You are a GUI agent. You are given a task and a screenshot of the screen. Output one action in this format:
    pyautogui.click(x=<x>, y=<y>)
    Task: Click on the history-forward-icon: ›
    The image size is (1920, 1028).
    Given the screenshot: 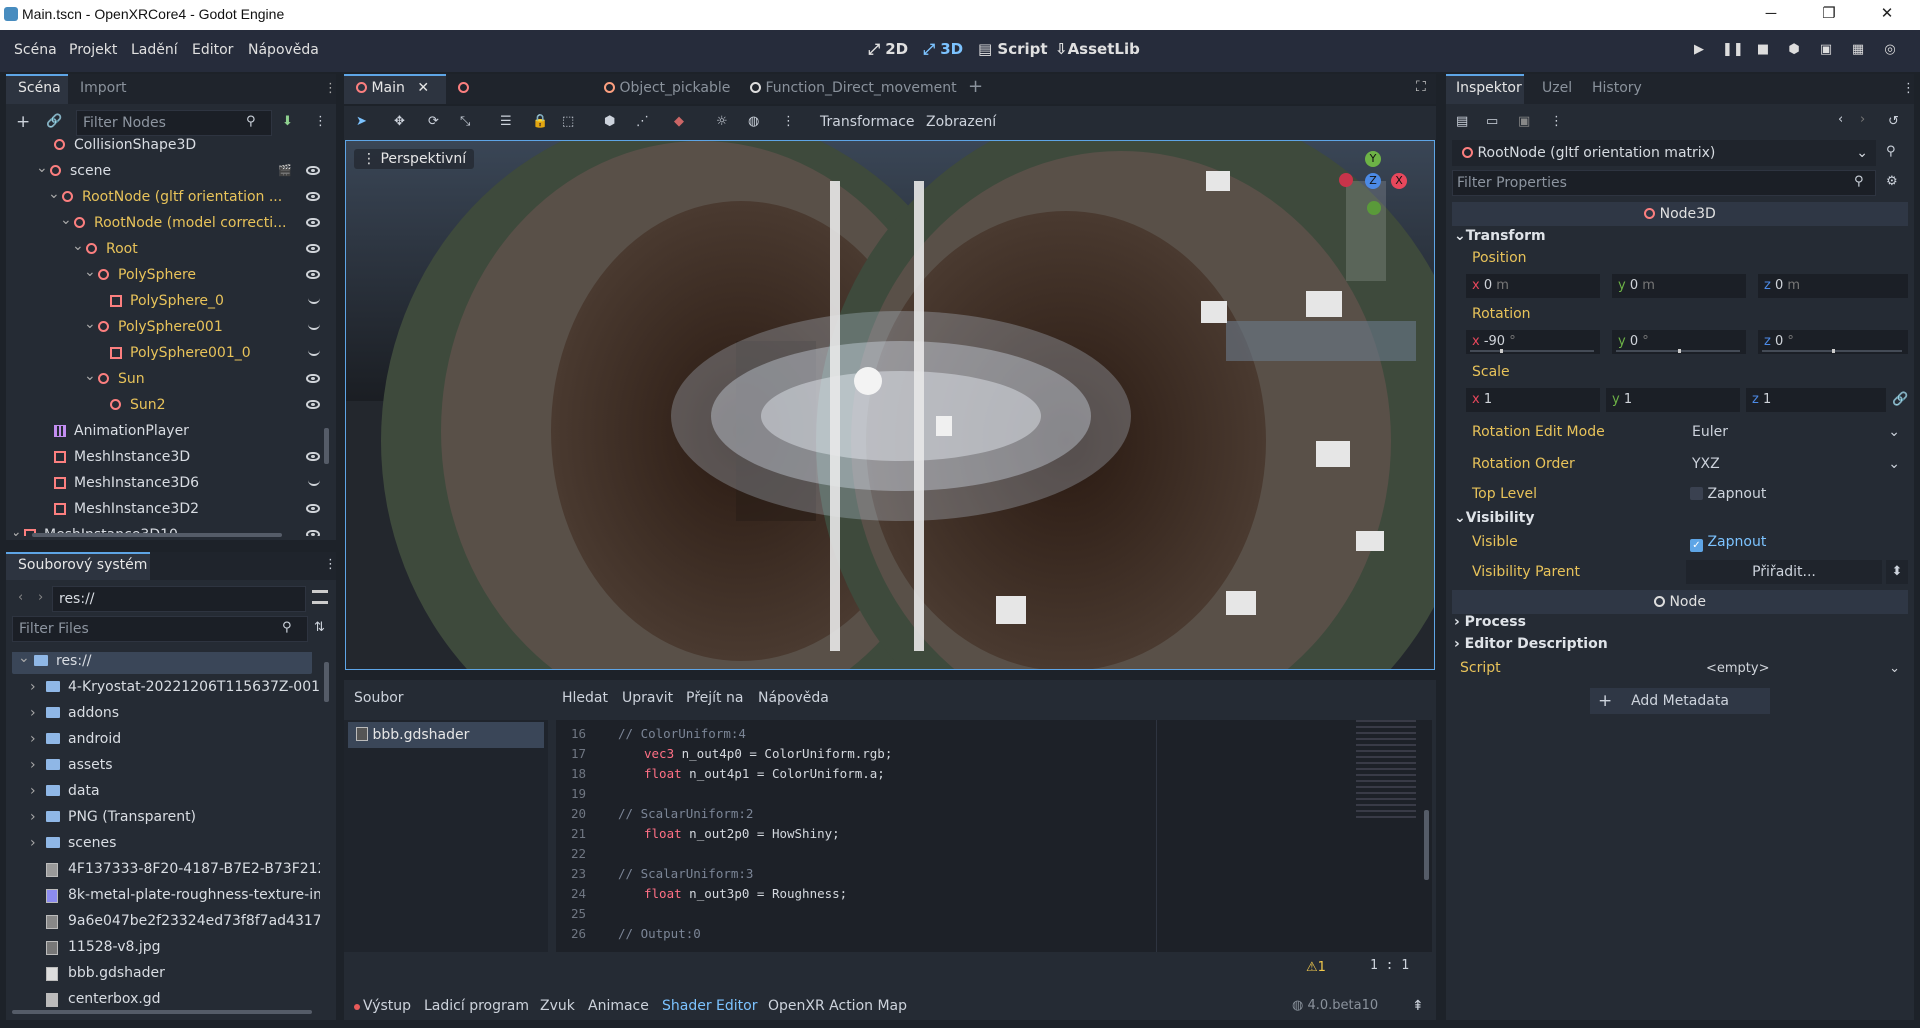 What is the action you would take?
    pyautogui.click(x=1862, y=119)
    